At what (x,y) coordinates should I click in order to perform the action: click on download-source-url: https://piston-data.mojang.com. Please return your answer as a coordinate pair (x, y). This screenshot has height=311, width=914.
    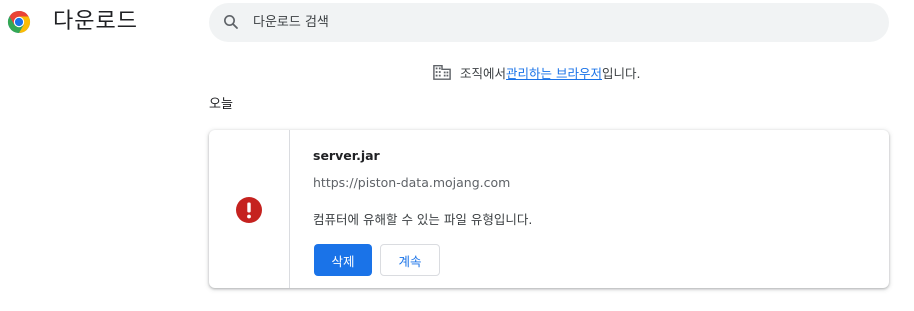
    Looking at the image, I should click on (411, 182).